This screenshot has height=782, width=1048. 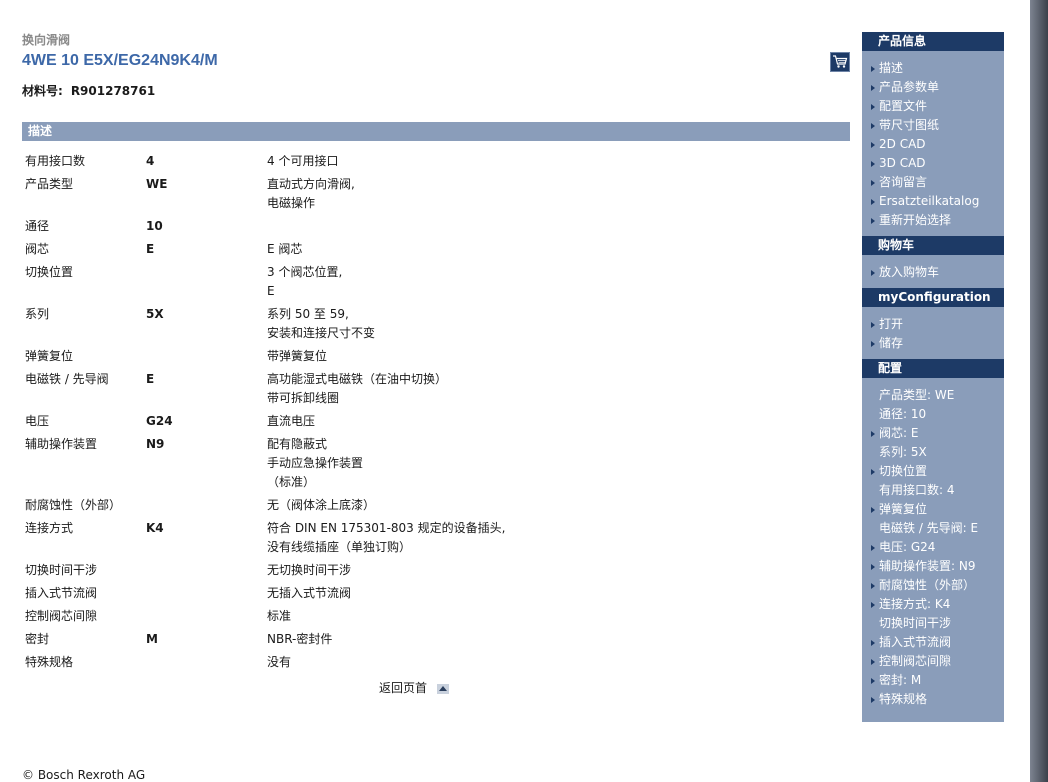 What do you see at coordinates (902, 163) in the screenshot?
I see `sidebar-item-label: 3D CAD` at bounding box center [902, 163].